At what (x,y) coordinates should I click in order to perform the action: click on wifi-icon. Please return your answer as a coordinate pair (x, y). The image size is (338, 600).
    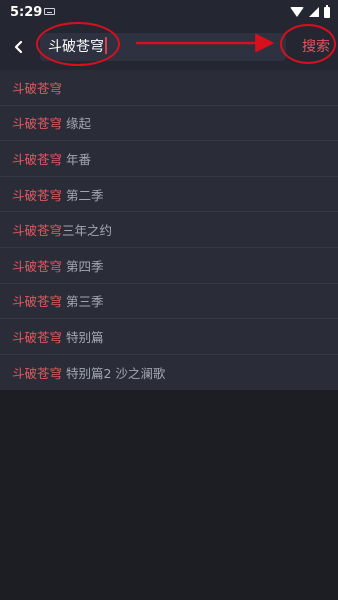
    Looking at the image, I should click on (297, 12).